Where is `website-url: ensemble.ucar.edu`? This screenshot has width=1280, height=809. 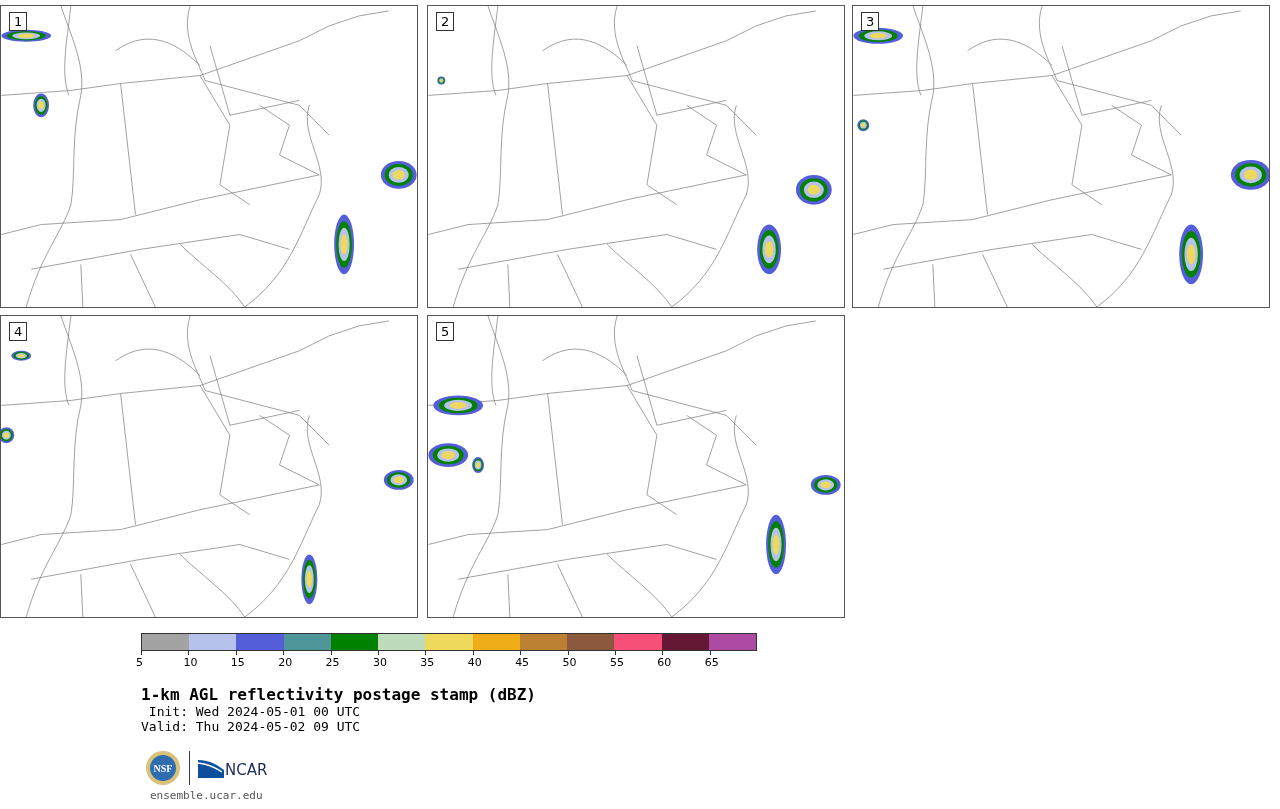 website-url: ensemble.ucar.edu is located at coordinates (207, 795).